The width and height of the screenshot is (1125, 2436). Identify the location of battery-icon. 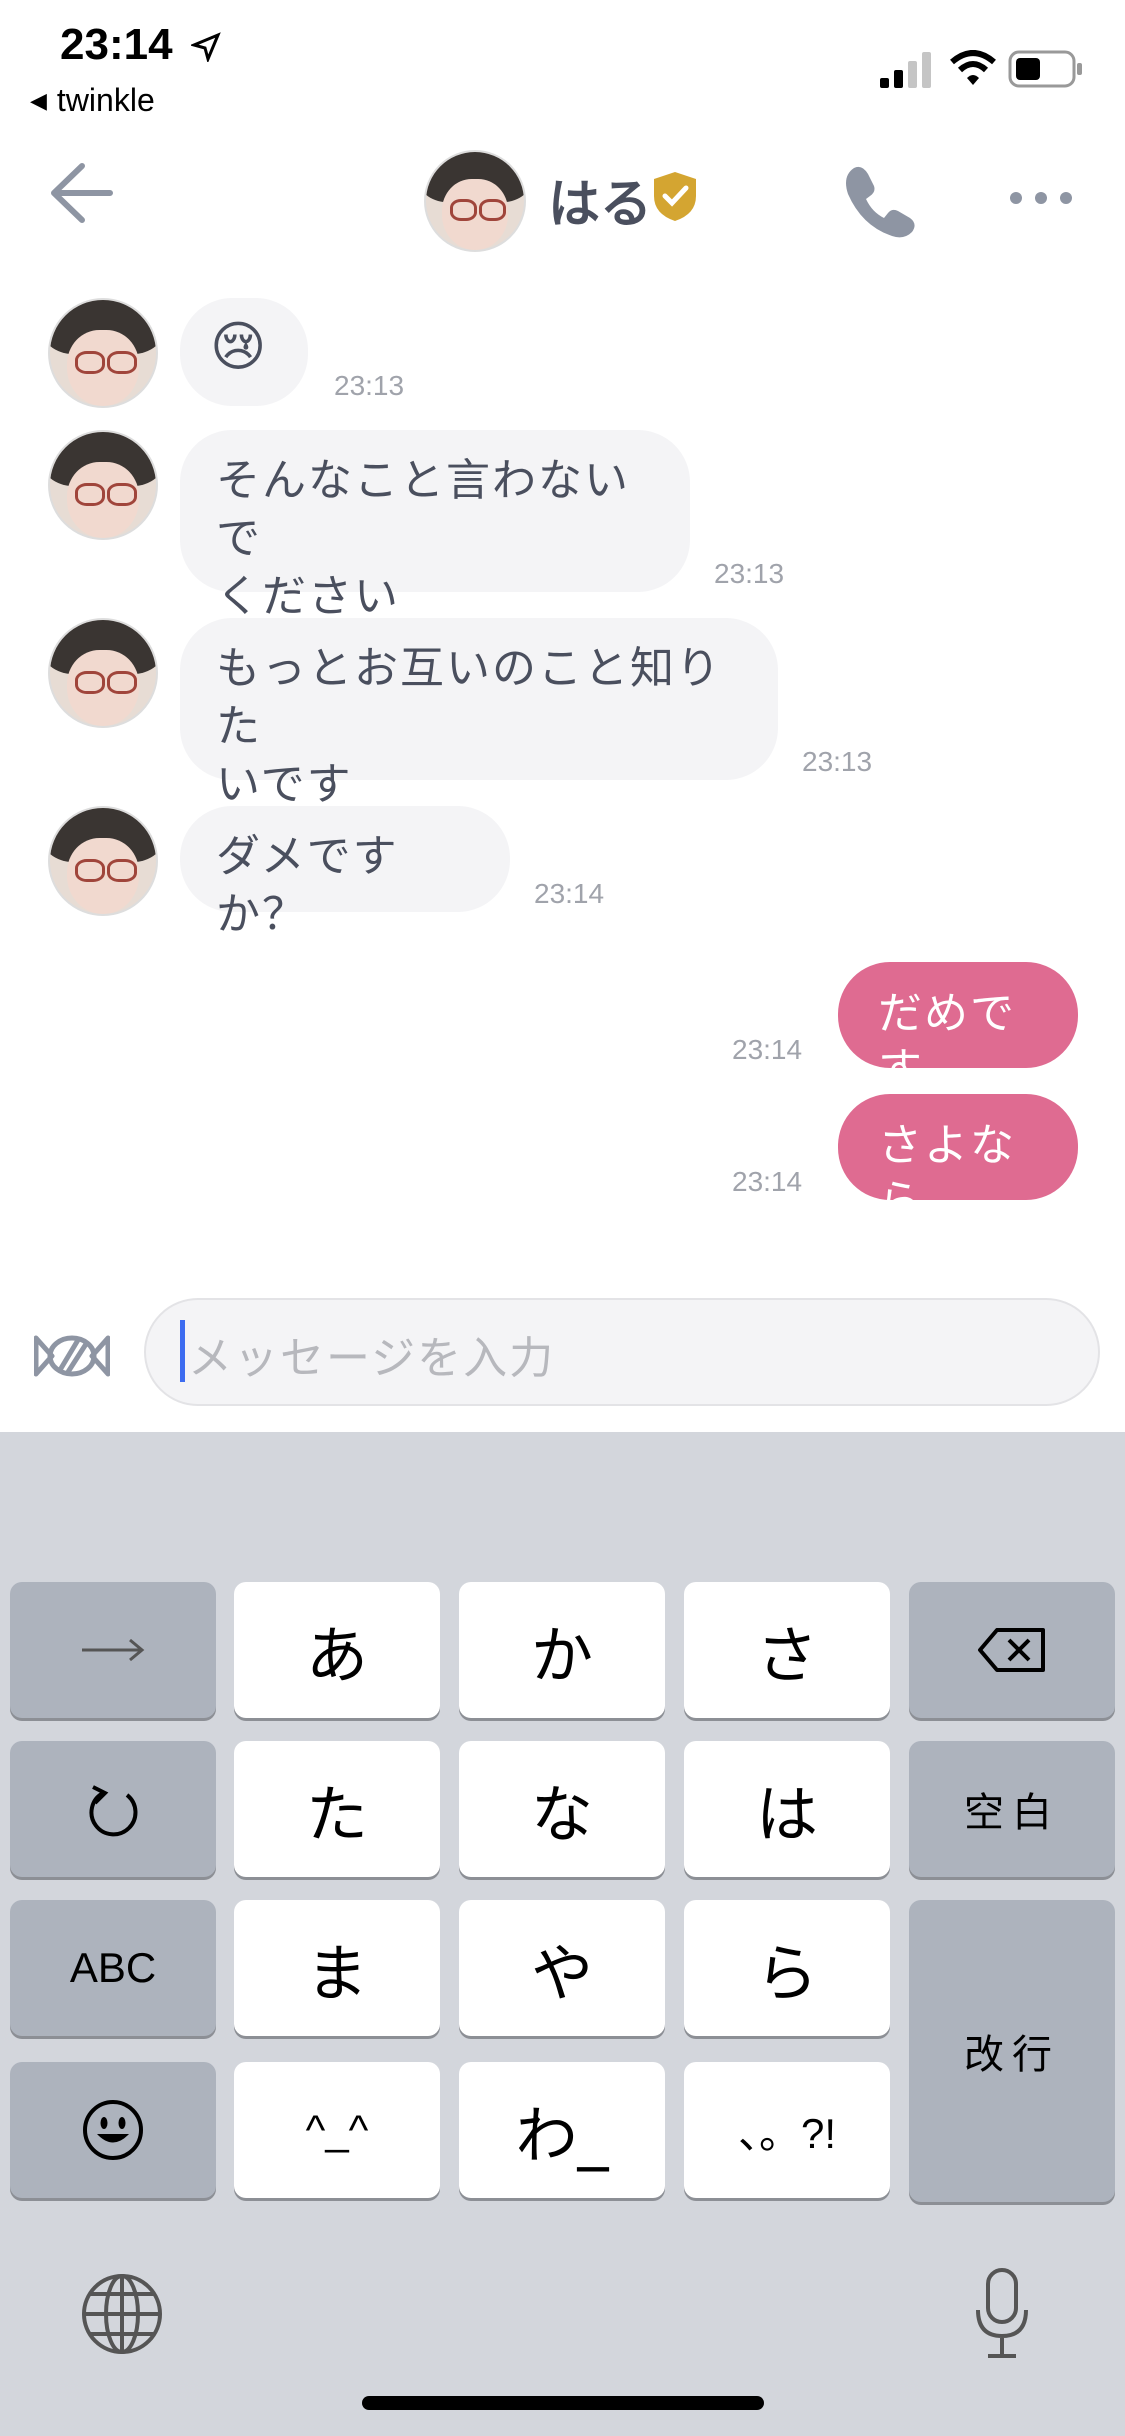
(1045, 69).